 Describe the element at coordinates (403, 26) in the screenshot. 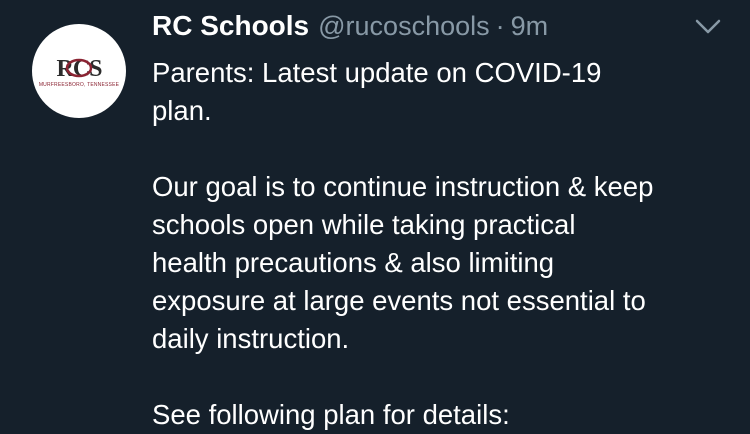

I see `user-handle: @rucoschools` at that location.